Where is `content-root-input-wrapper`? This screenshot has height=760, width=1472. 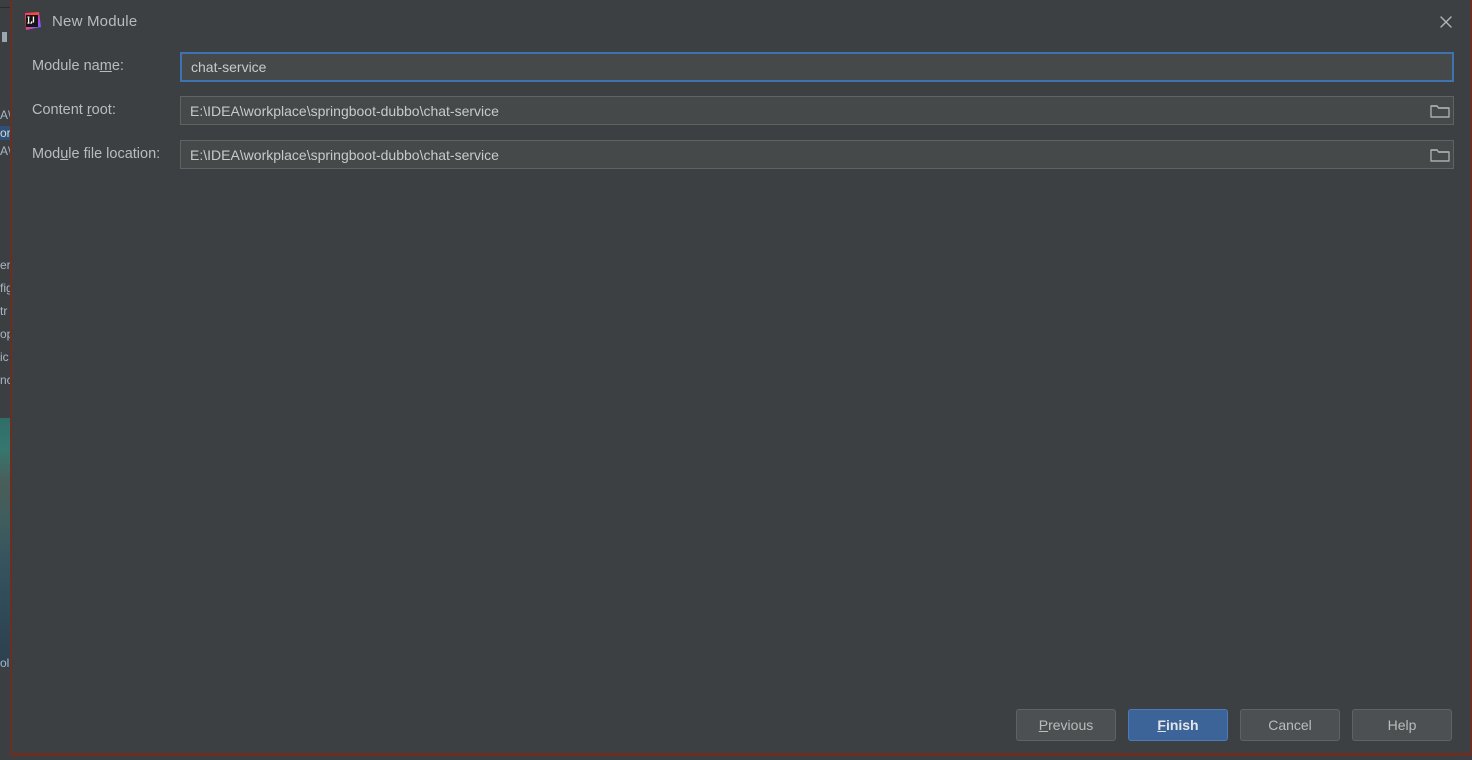 content-root-input-wrapper is located at coordinates (817, 110).